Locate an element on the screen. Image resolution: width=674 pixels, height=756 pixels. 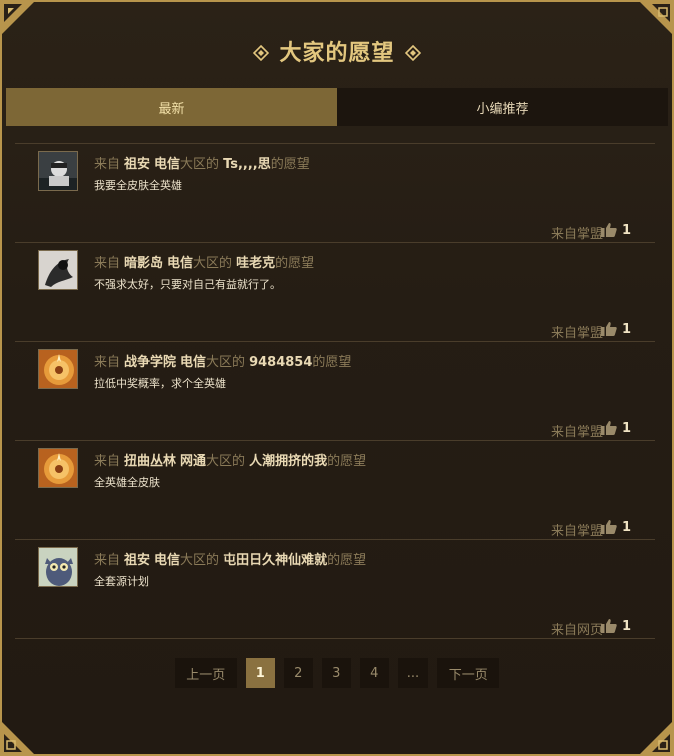
isp-name: 网通 is located at coordinates (193, 461).